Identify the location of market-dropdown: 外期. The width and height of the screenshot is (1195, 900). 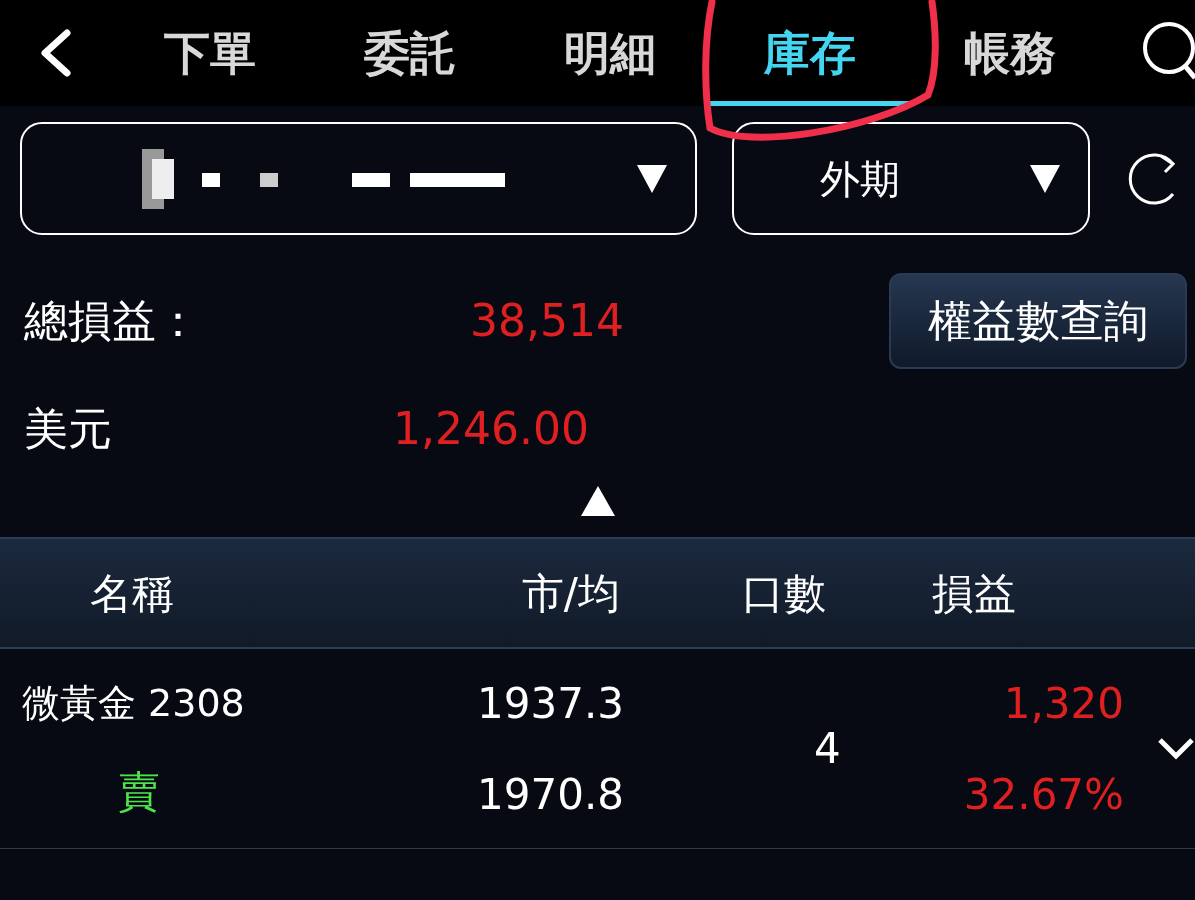
(910, 178).